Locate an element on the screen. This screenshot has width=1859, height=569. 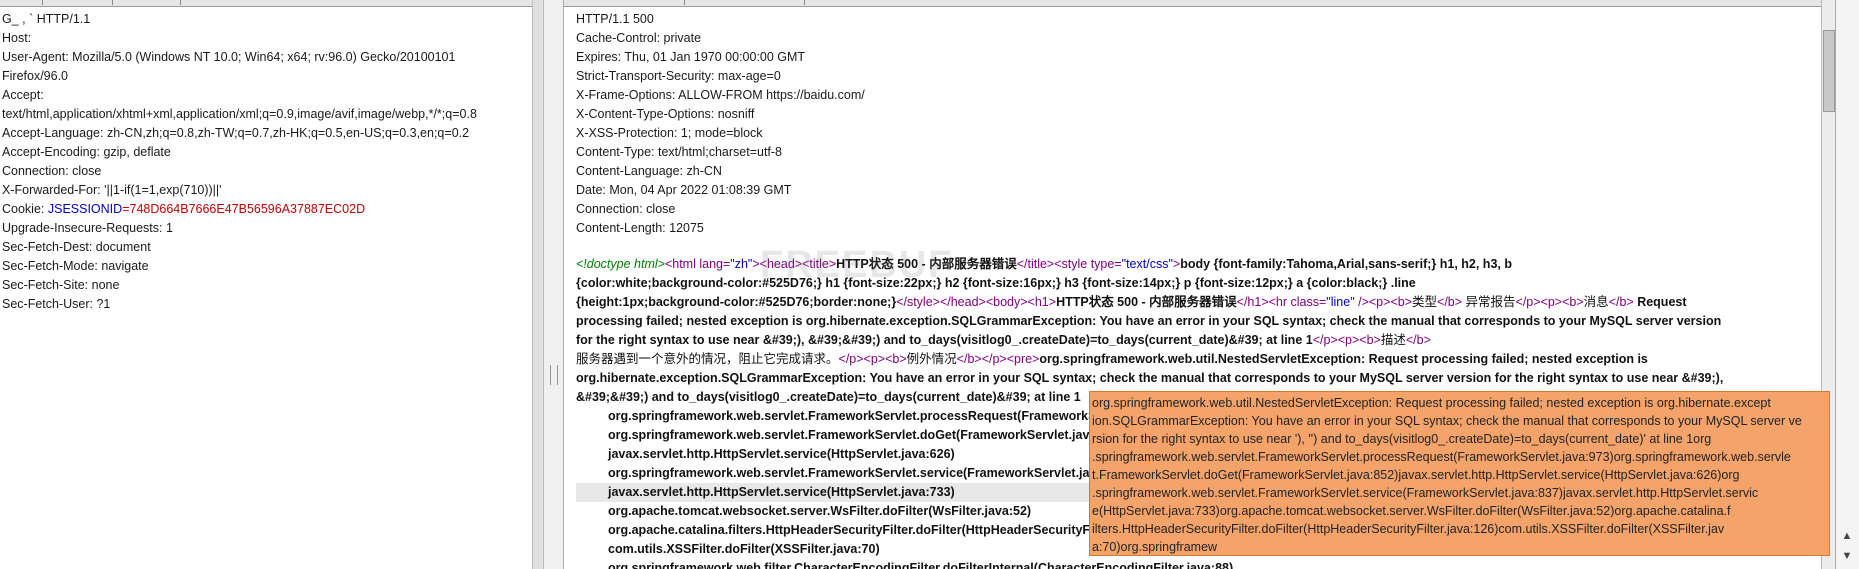
response-header-line: Cache-Control: private is located at coordinates (639, 38).